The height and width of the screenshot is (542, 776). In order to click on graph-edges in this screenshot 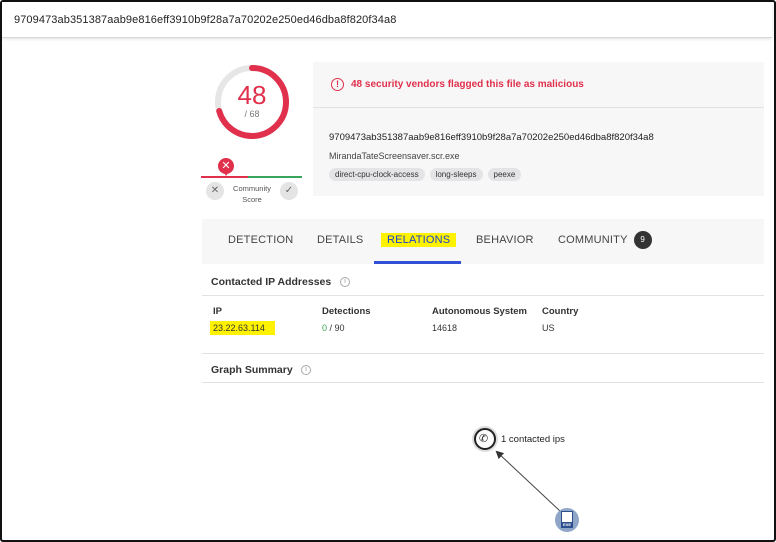, I will do `click(528, 481)`.